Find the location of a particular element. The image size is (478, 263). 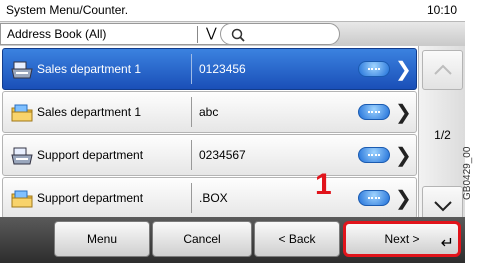

back-button: < Back is located at coordinates (297, 239).